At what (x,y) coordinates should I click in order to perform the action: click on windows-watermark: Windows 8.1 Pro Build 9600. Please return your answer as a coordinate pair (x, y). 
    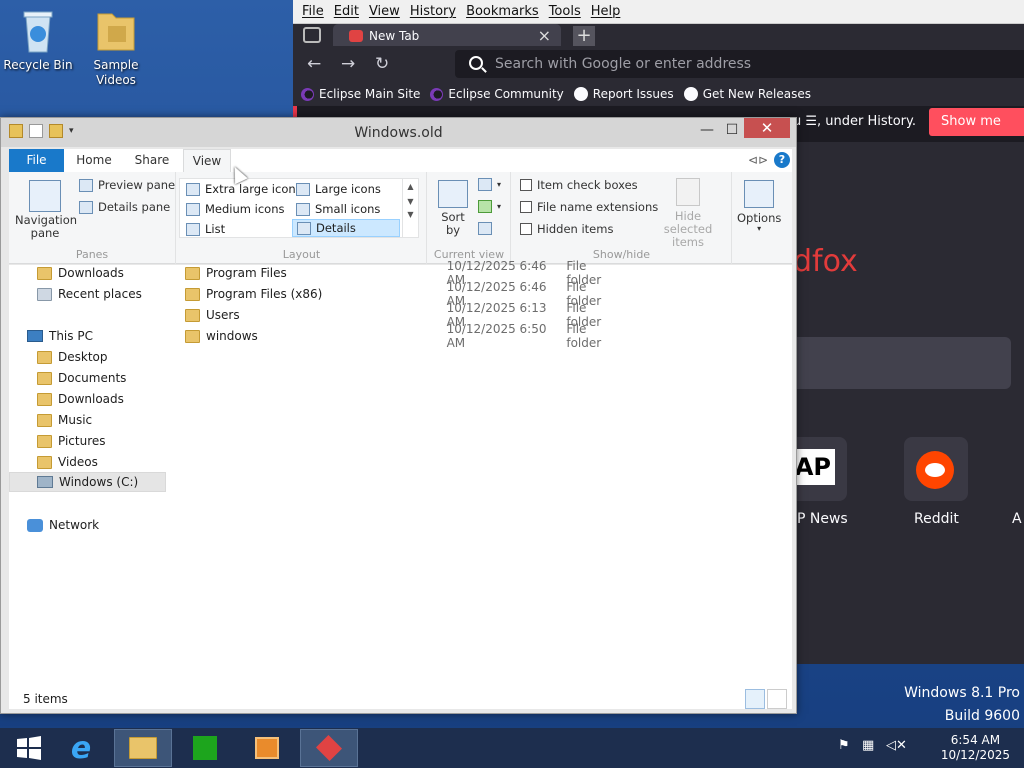
    Looking at the image, I should click on (962, 705).